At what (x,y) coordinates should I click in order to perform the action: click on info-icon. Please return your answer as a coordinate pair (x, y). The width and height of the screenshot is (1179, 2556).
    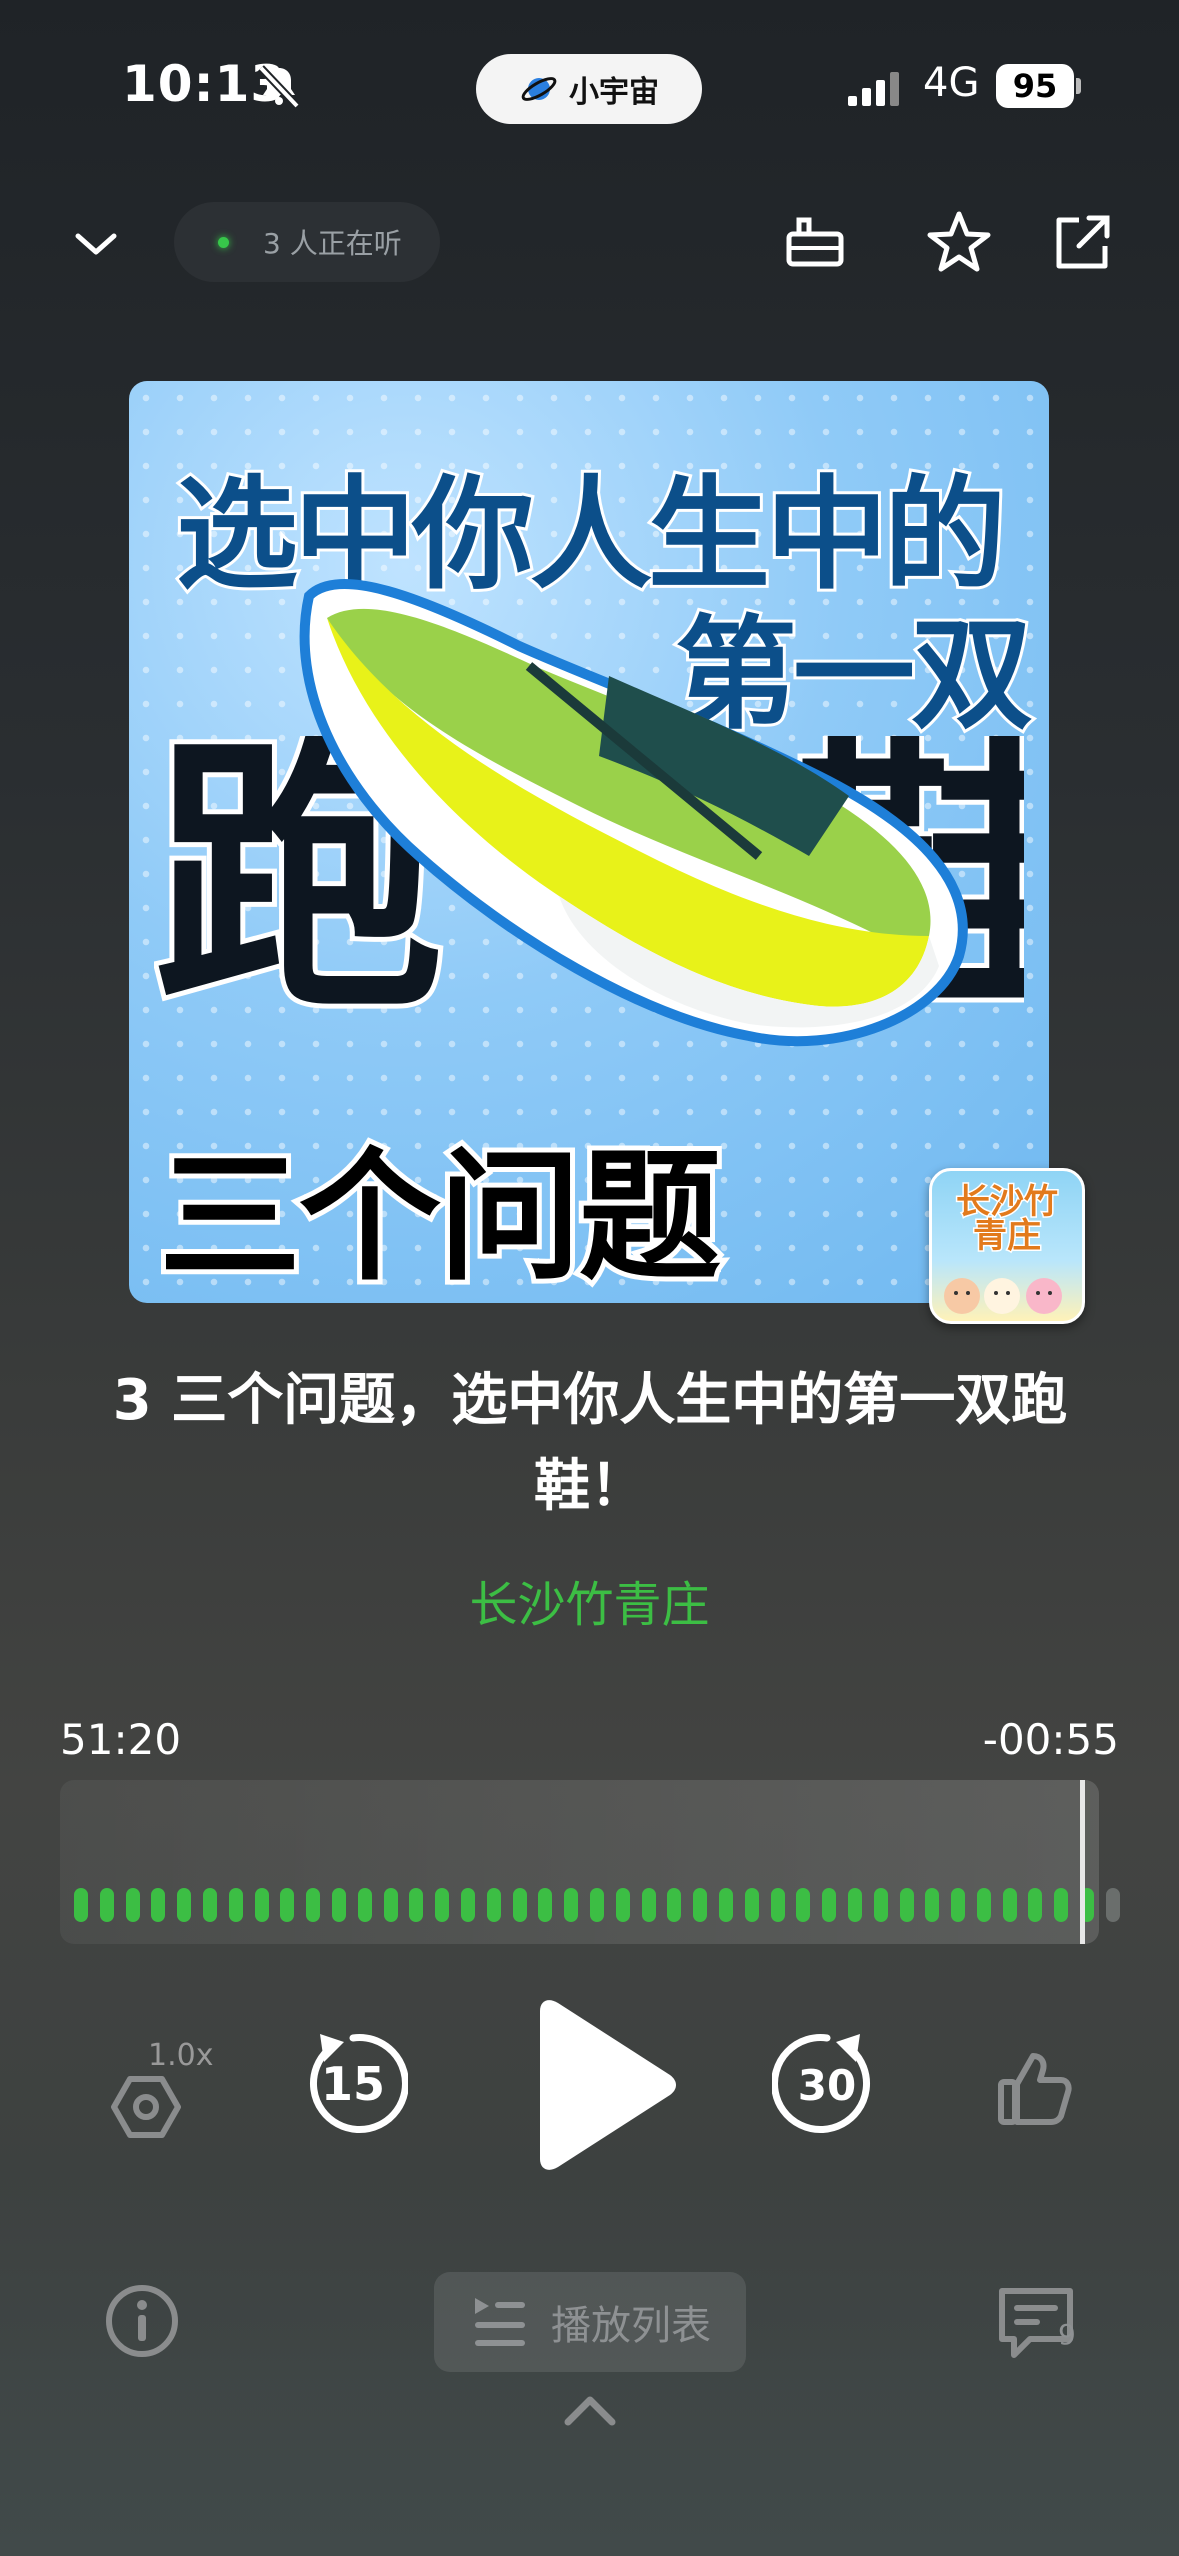
    Looking at the image, I should click on (142, 2321).